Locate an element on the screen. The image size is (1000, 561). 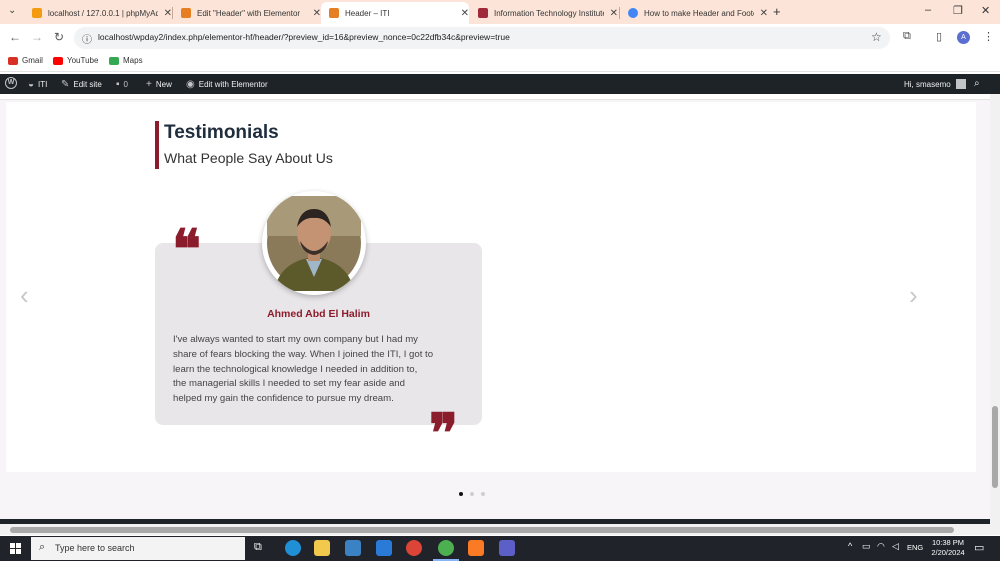
search-icon: ⌕ is located at coordinates (42, 547).